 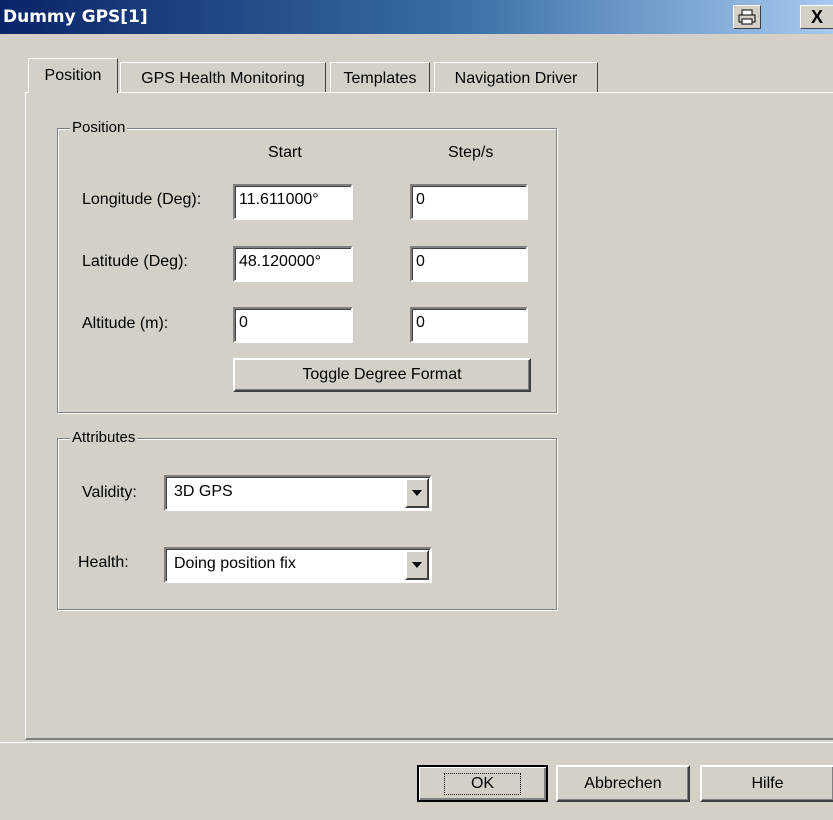 What do you see at coordinates (109, 492) in the screenshot?
I see `validity-label: Validity:` at bounding box center [109, 492].